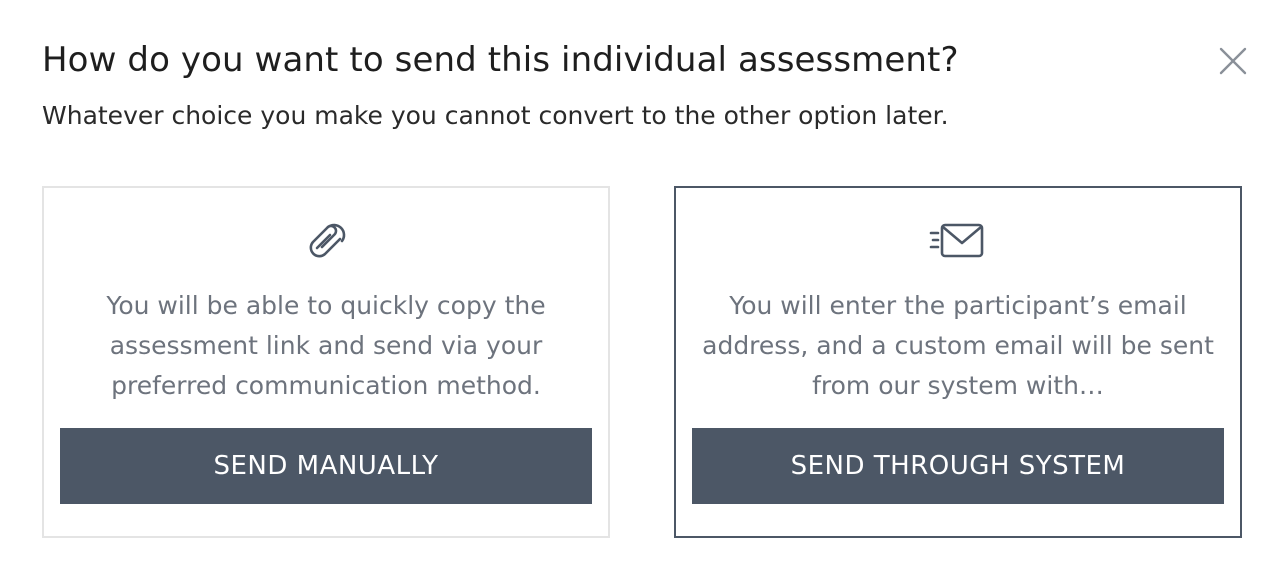 This screenshot has width=1278, height=572. I want to click on close-icon, so click(1233, 61).